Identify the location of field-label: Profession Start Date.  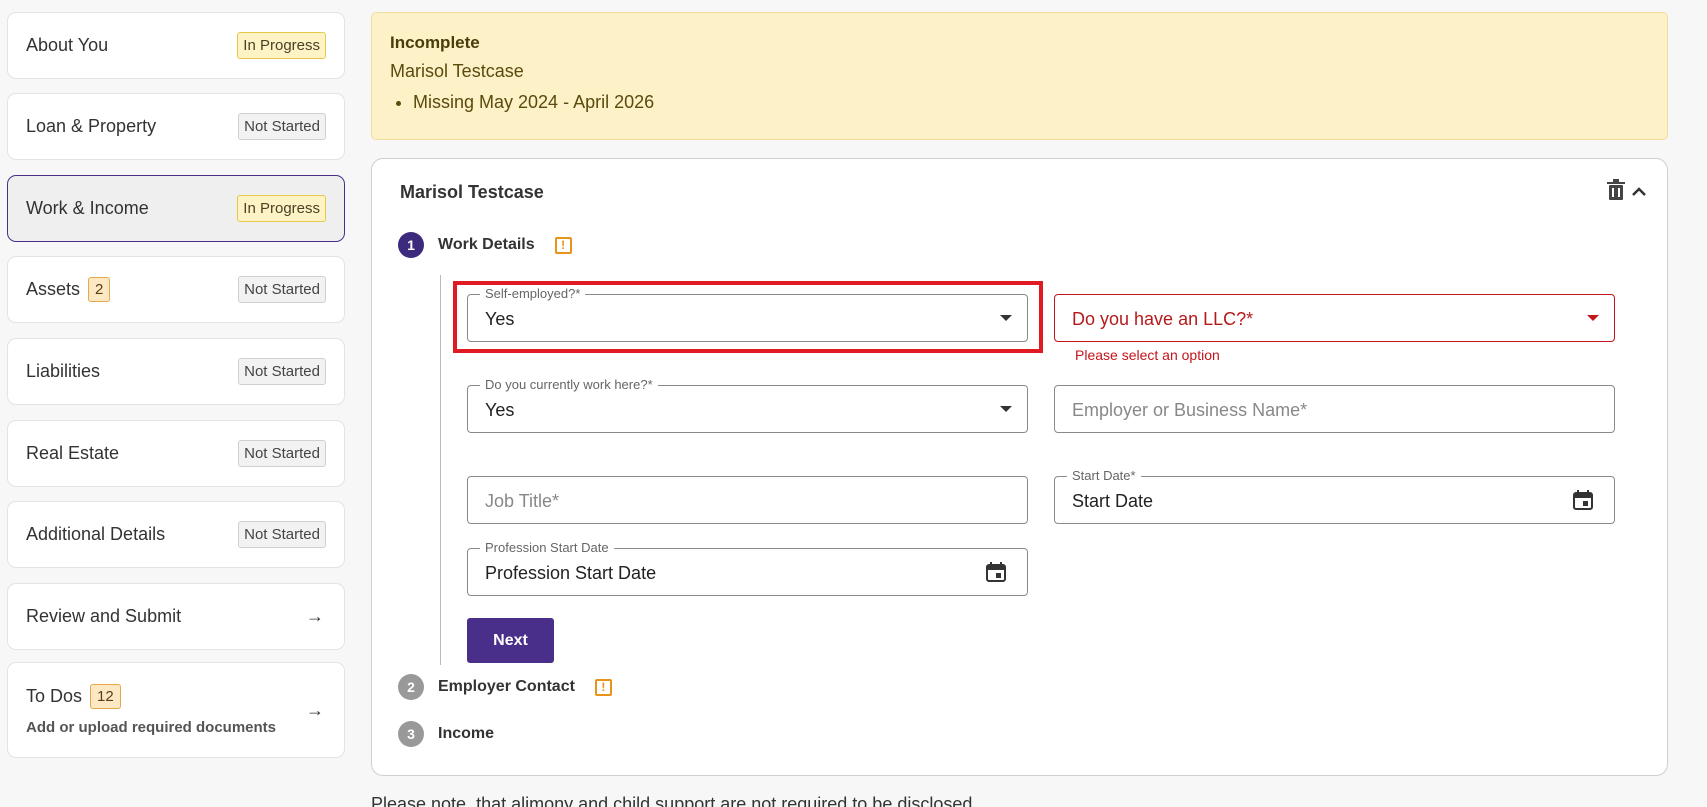
(547, 547).